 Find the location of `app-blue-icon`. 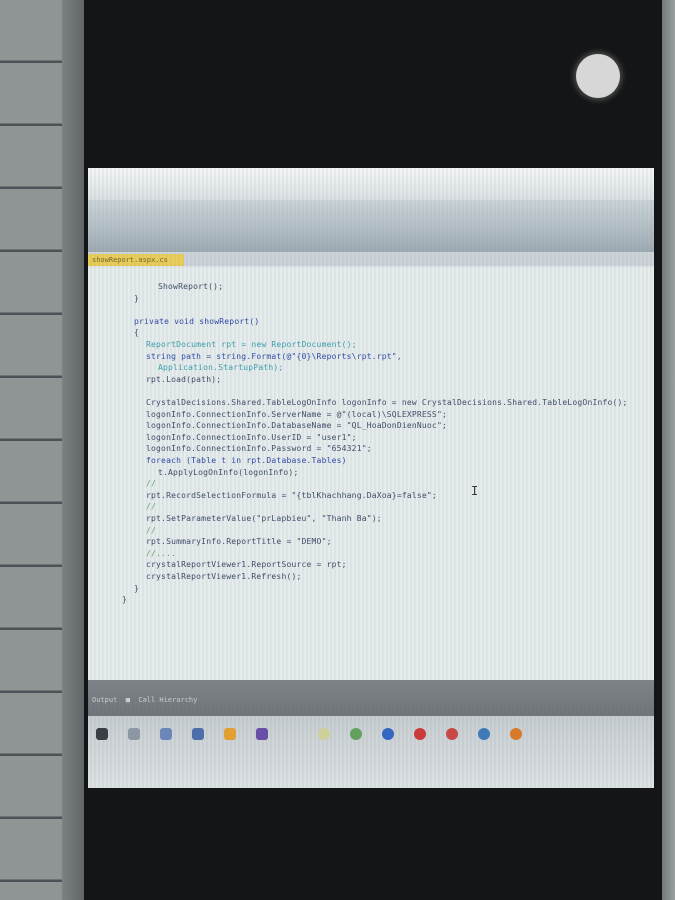

app-blue-icon is located at coordinates (388, 734).